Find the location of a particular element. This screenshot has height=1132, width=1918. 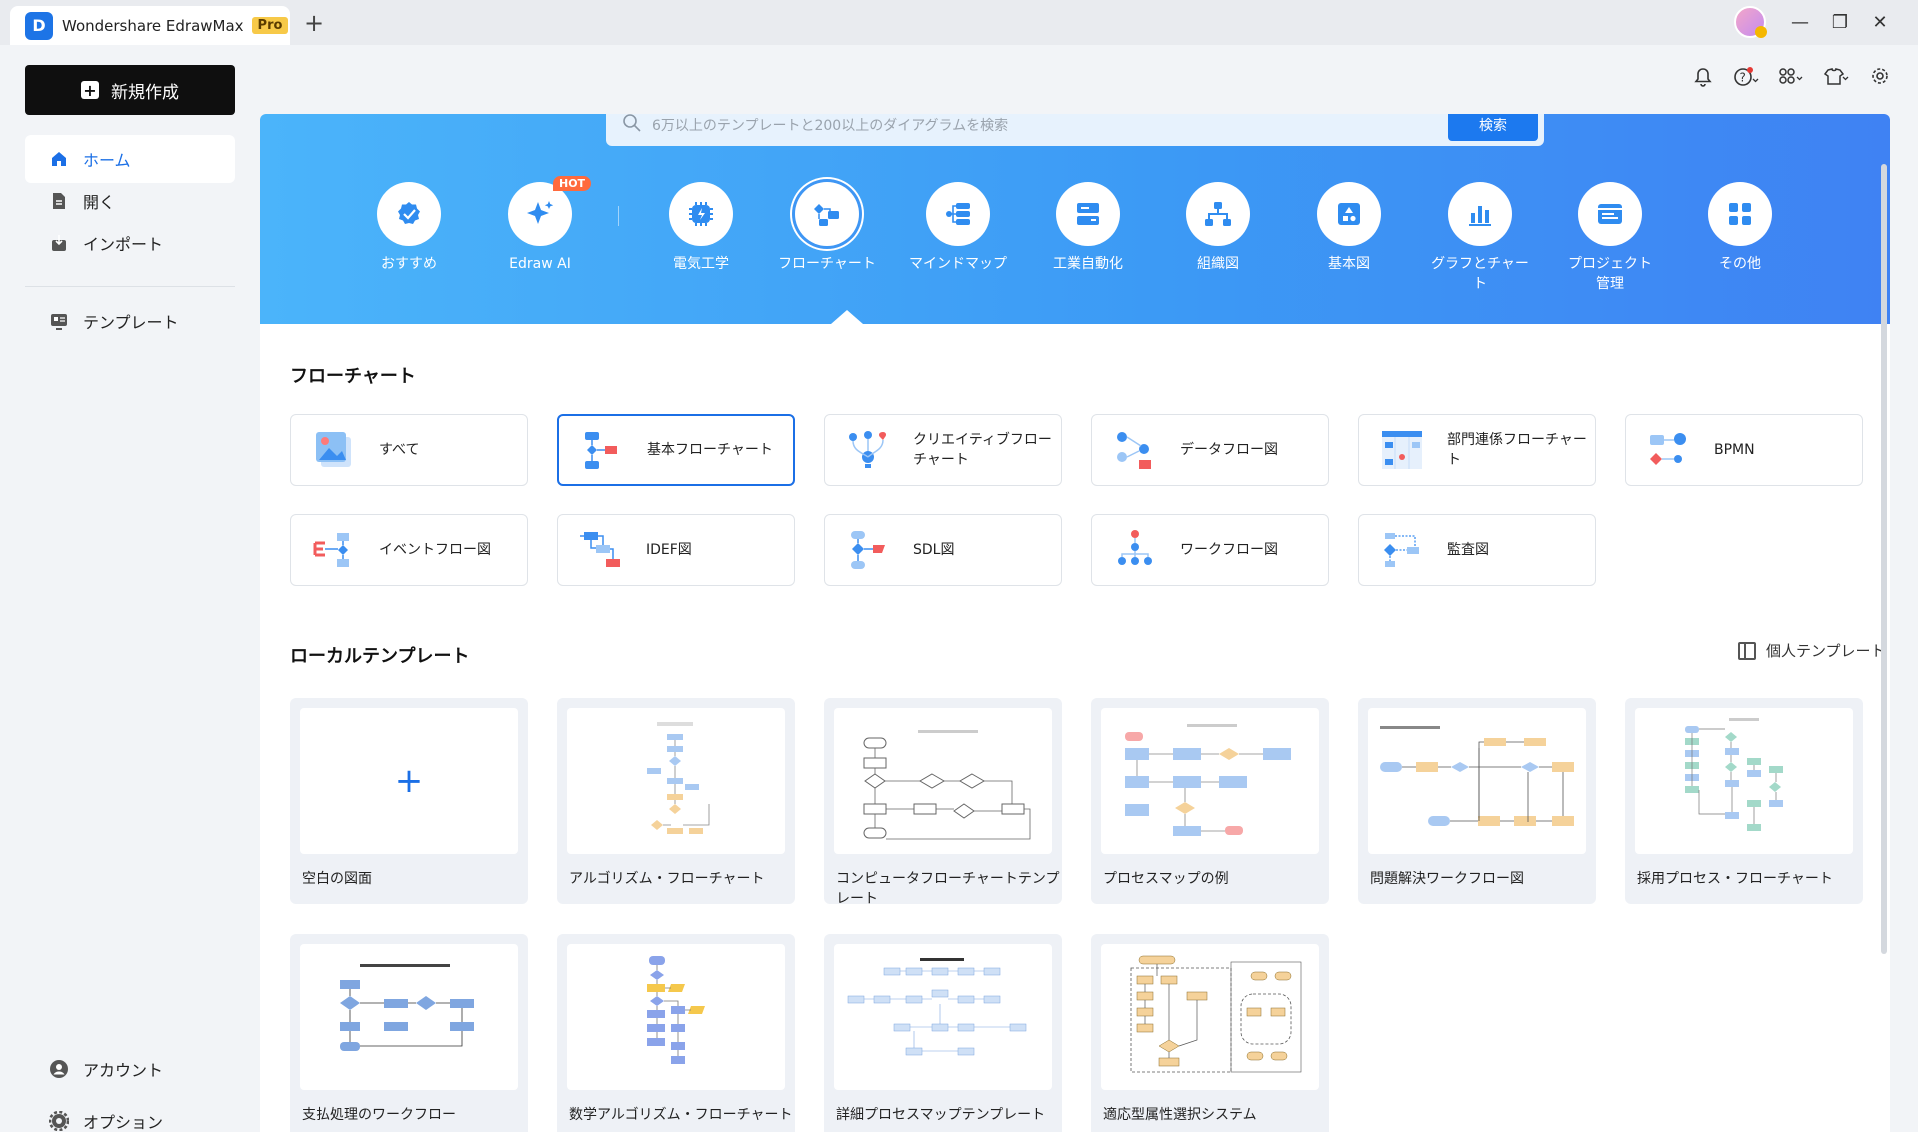

template-card: プロセスマップの例 is located at coordinates (1210, 801).